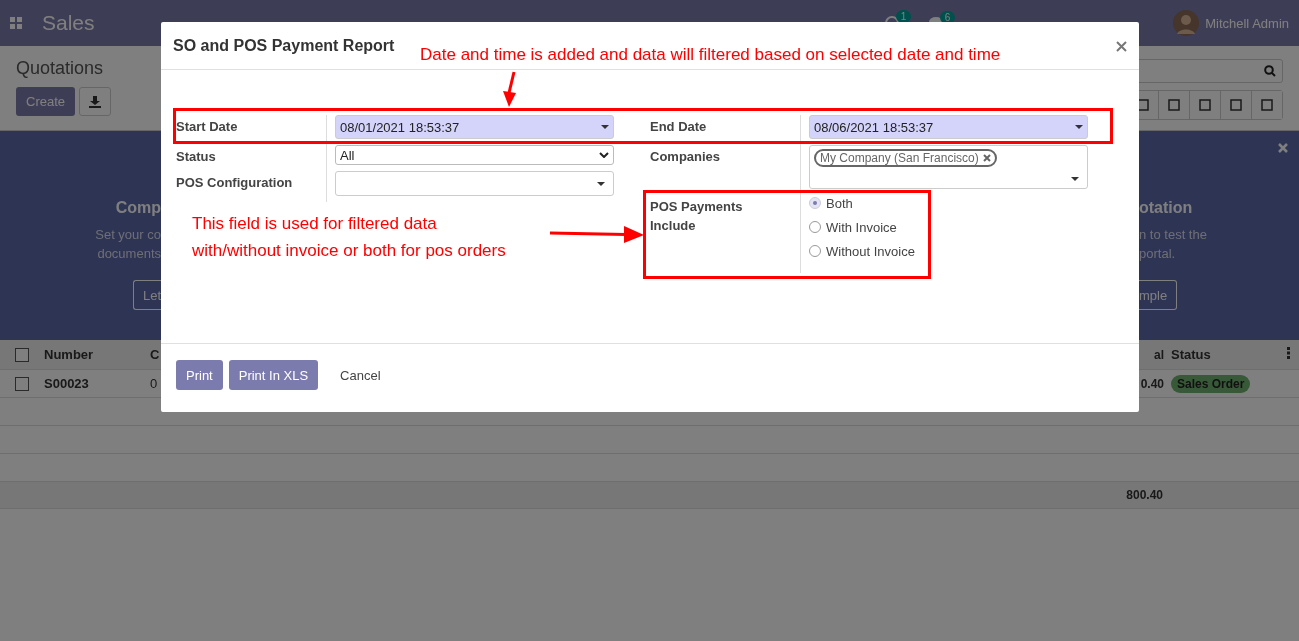 The width and height of the screenshot is (1299, 641). I want to click on field-label: Start Date, so click(207, 127).